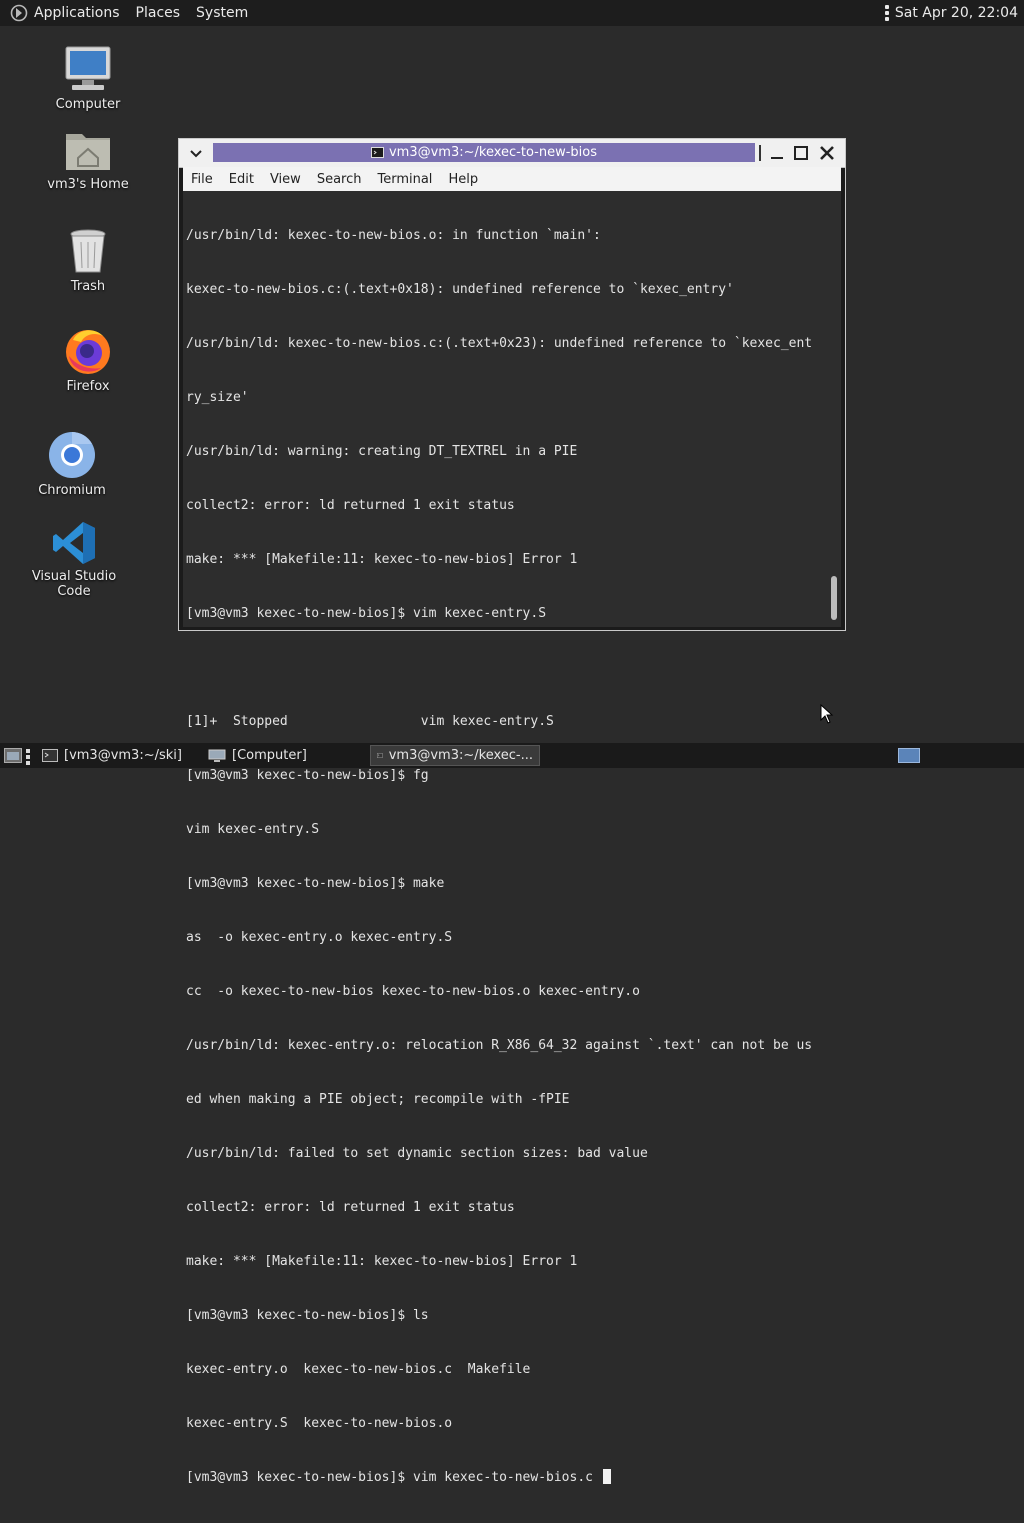 This screenshot has height=1523, width=1024. Describe the element at coordinates (253, 829) in the screenshot. I see `terminal-line: vim kexec-entry.S` at that location.